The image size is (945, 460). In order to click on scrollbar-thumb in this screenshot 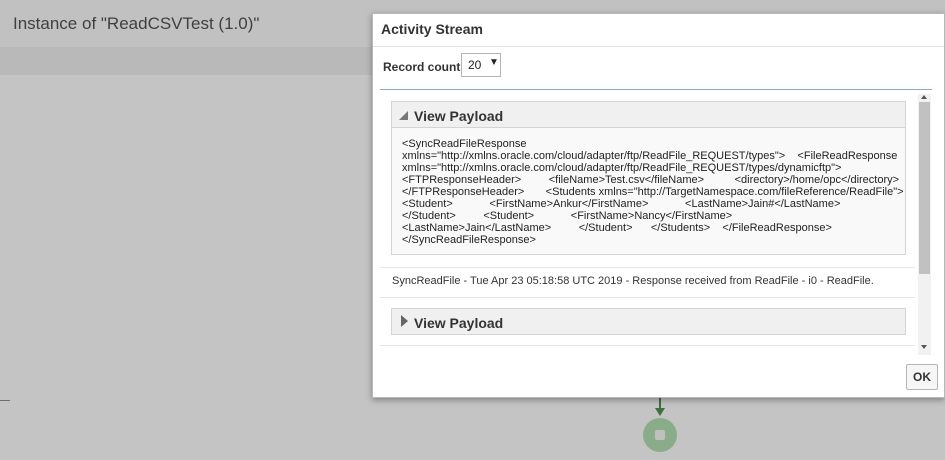, I will do `click(924, 188)`.